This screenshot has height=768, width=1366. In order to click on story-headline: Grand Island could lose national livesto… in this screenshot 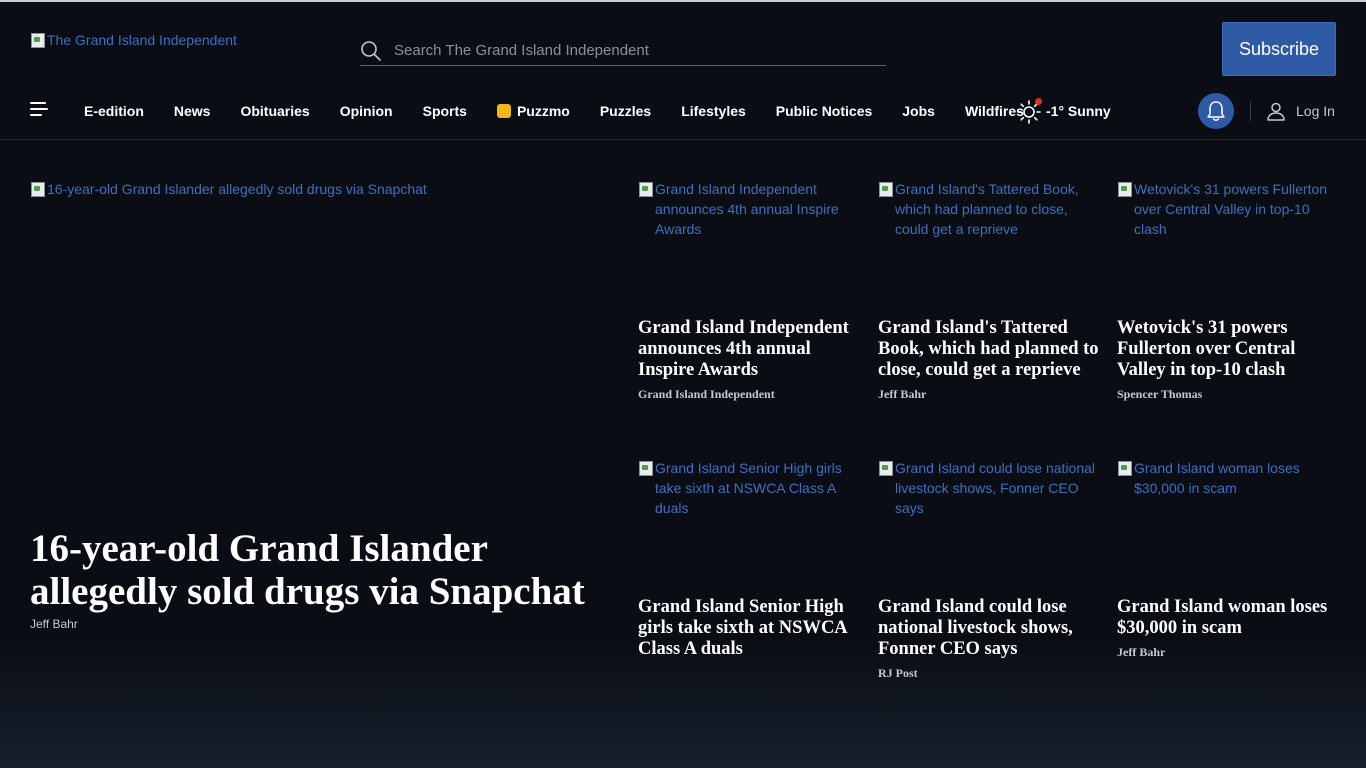, I will do `click(975, 628)`.